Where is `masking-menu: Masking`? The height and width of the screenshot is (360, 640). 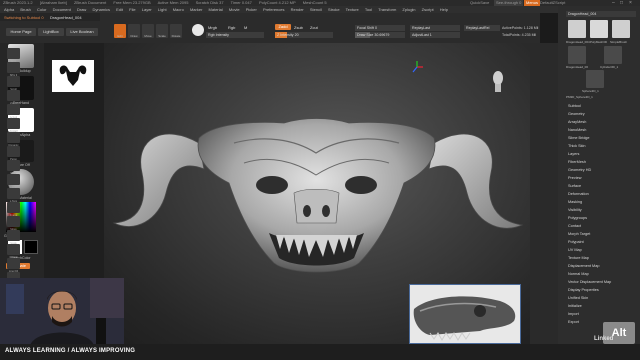 masking-menu: Masking is located at coordinates (575, 202).